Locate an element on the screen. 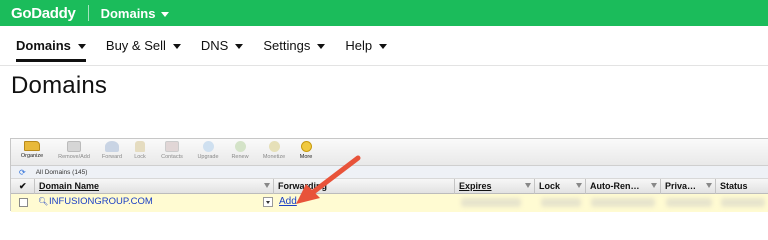 This screenshot has width=768, height=240. filter-bar: ⟳ All Domains (145) is located at coordinates (389, 172).